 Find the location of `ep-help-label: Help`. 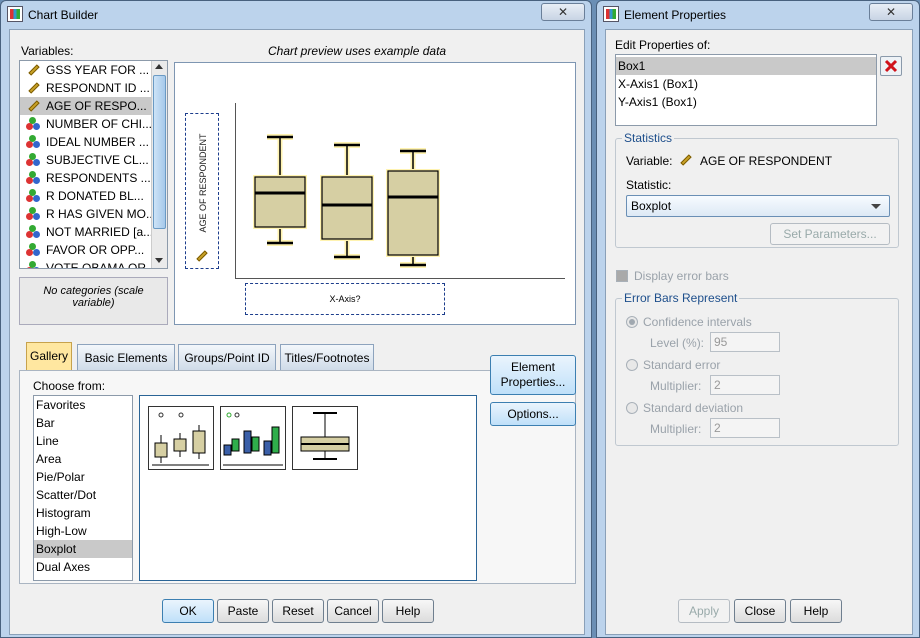

ep-help-label: Help is located at coordinates (816, 611).